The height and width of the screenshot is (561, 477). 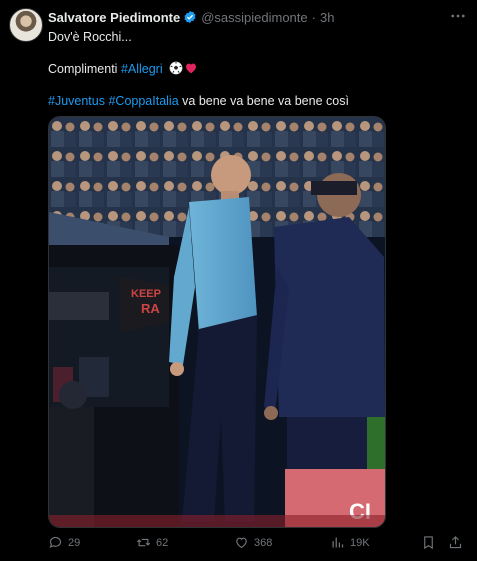 What do you see at coordinates (84, 69) in the screenshot?
I see `tweet-text: Complimenti` at bounding box center [84, 69].